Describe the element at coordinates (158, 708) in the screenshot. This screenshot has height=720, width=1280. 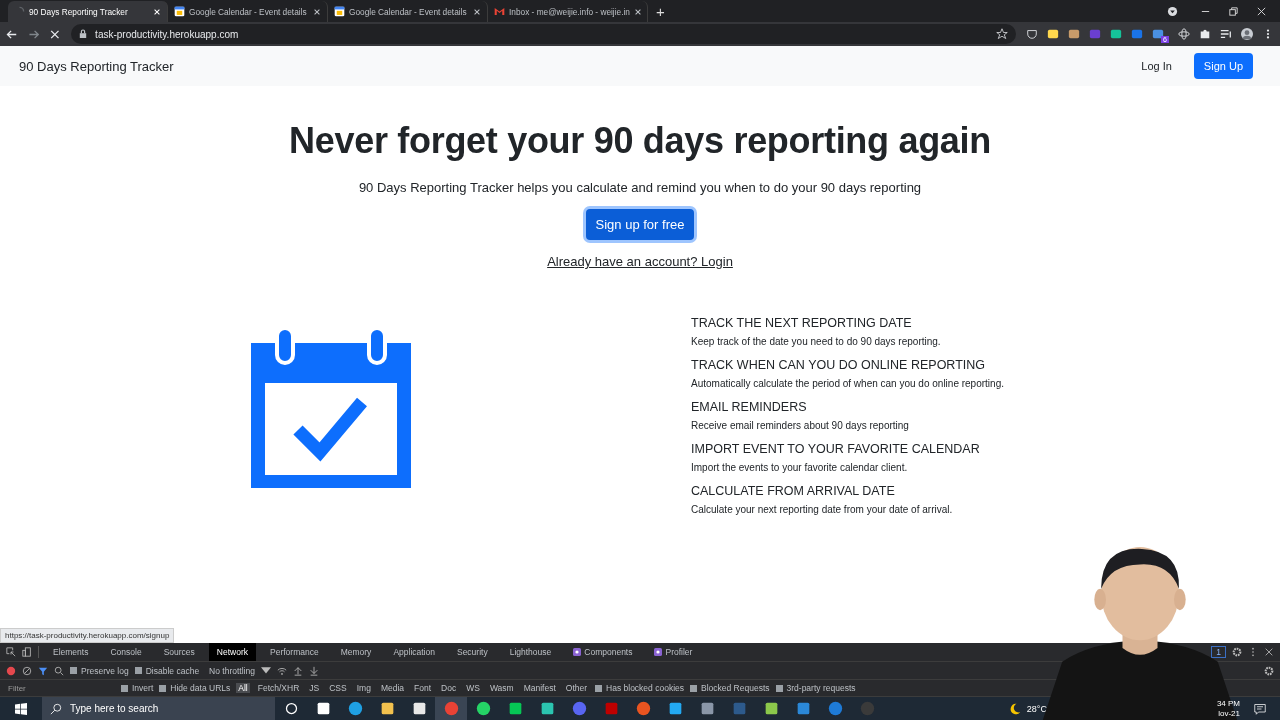
I see `taskbar-search-field: Type here to search` at that location.